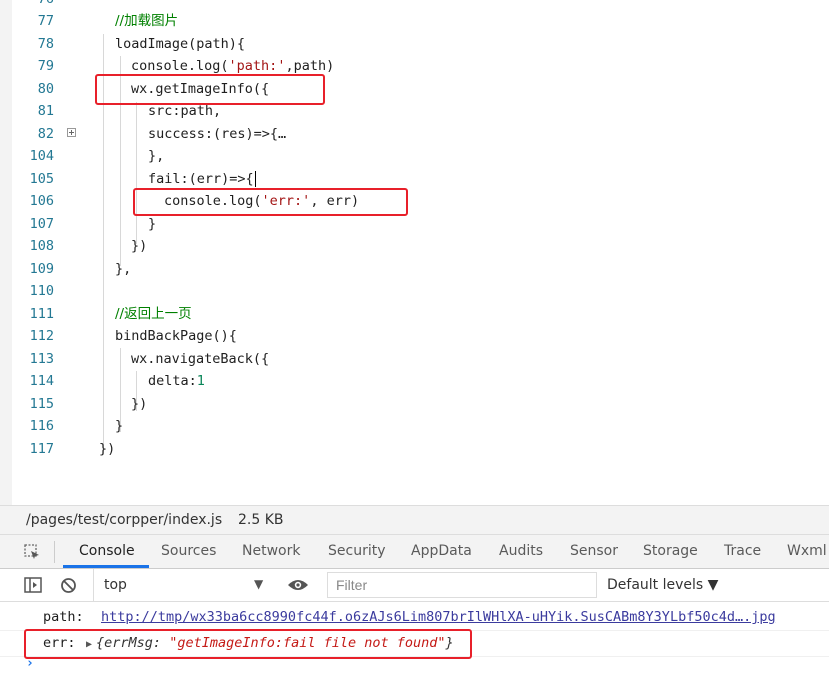  Describe the element at coordinates (32, 552) in the screenshot. I see `inspect-icon` at that location.